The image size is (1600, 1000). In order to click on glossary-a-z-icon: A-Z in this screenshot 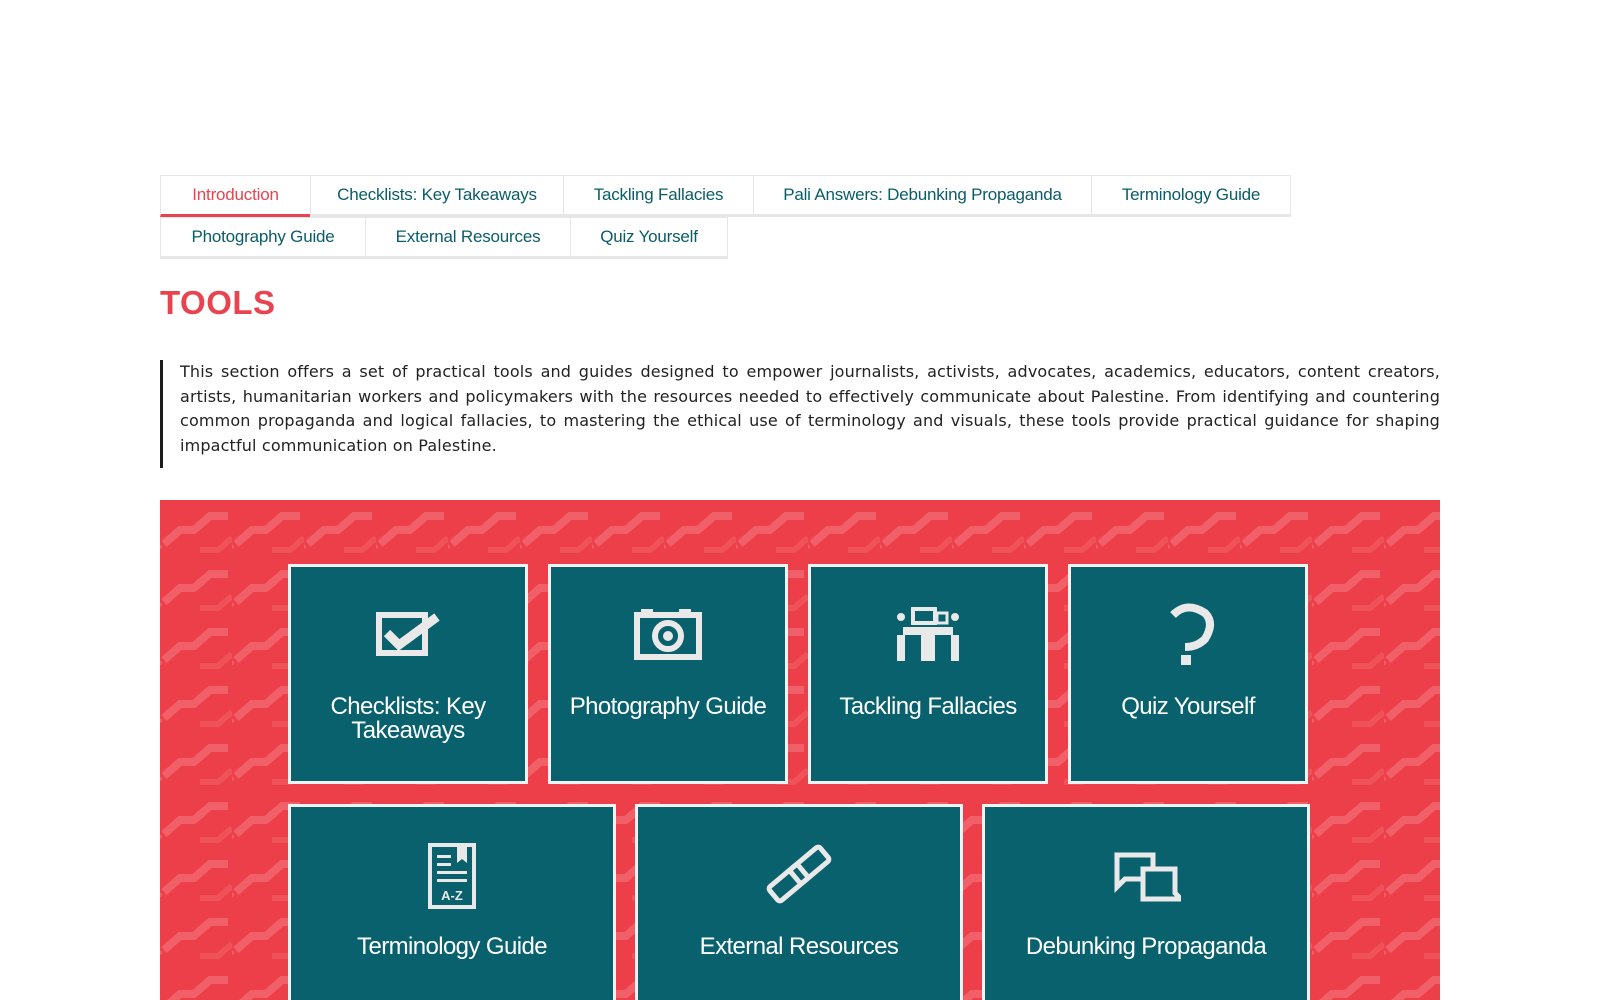, I will do `click(452, 876)`.